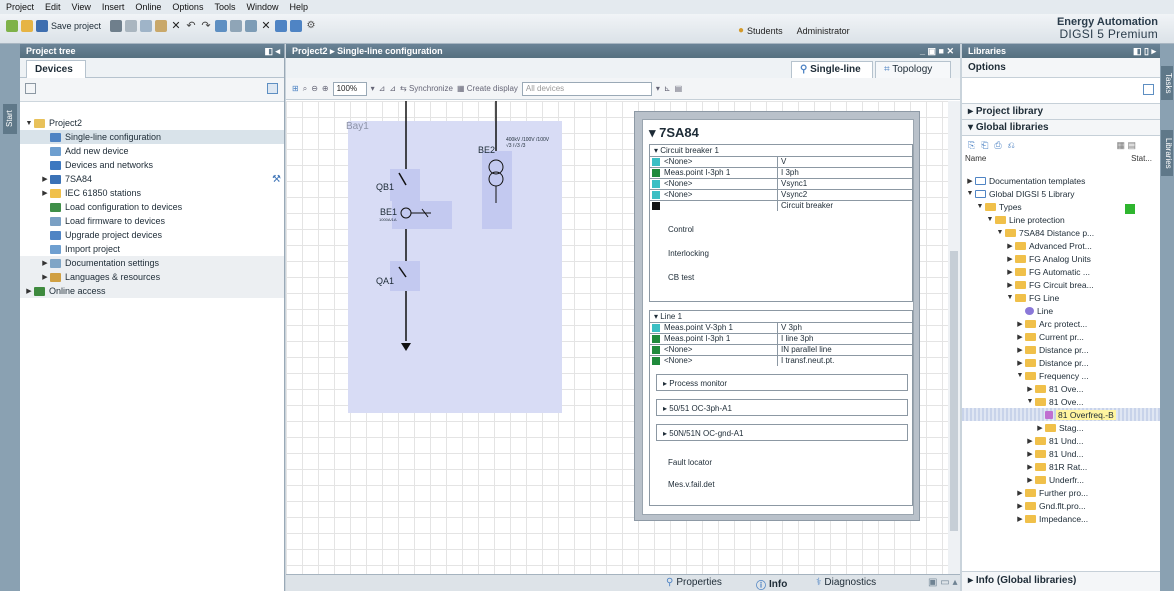  I want to click on tab-topology: ⌗ Topology, so click(913, 69).